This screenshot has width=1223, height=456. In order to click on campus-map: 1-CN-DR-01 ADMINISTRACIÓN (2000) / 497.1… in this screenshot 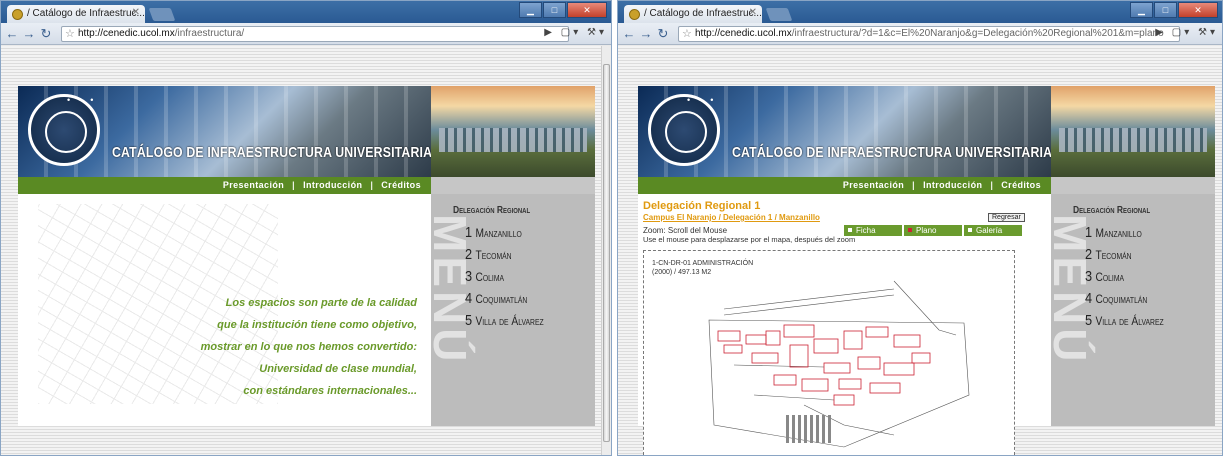, I will do `click(829, 352)`.